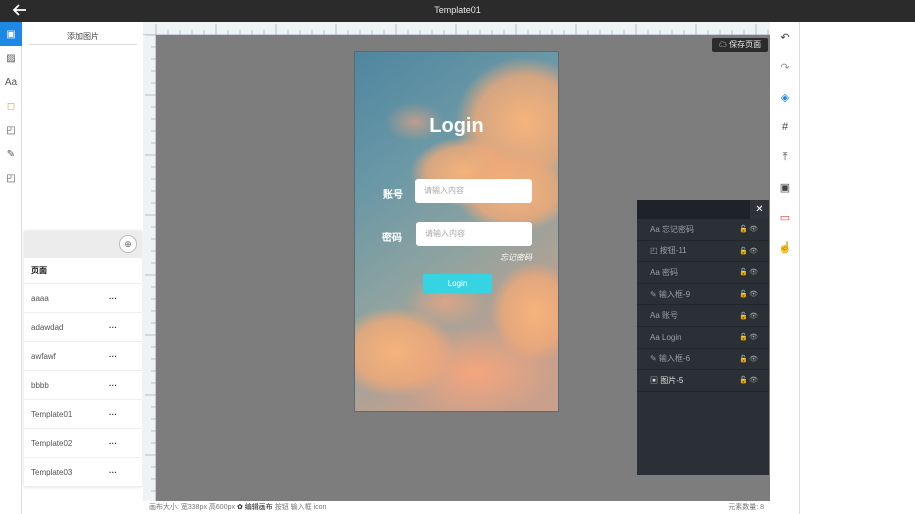 This screenshot has height=514, width=915. What do you see at coordinates (52, 443) in the screenshot?
I see `page-name: Template02` at bounding box center [52, 443].